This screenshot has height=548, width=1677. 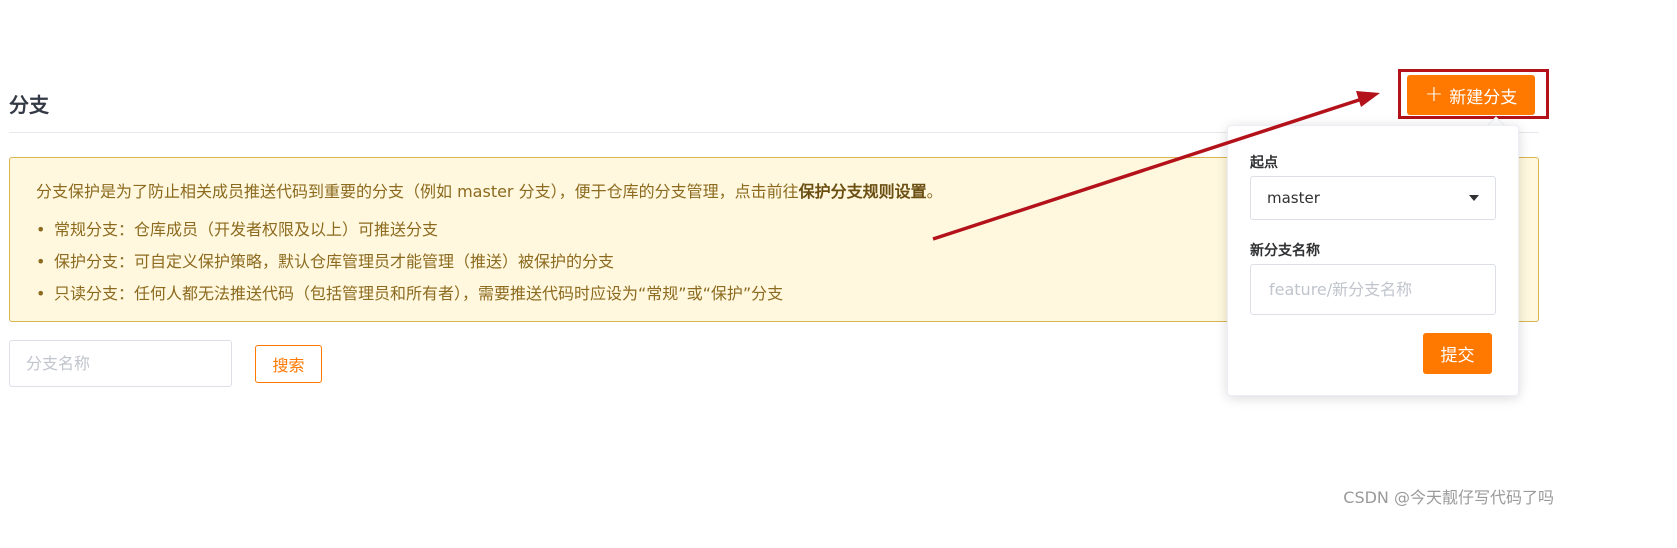 What do you see at coordinates (934, 191) in the screenshot?
I see `notice-intro-end: 。` at bounding box center [934, 191].